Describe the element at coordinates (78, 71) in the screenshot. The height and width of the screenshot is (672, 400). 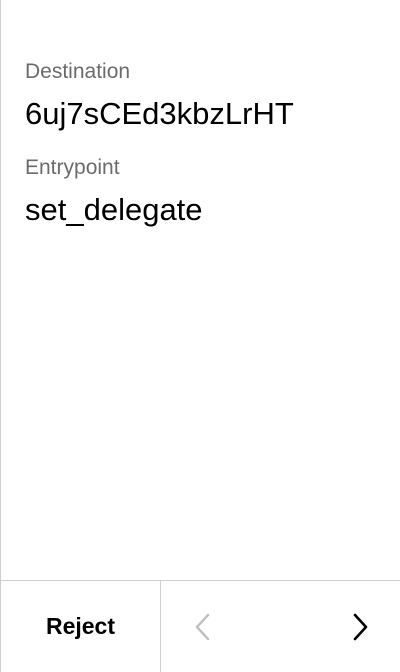
I see `destination-label: Destination` at that location.